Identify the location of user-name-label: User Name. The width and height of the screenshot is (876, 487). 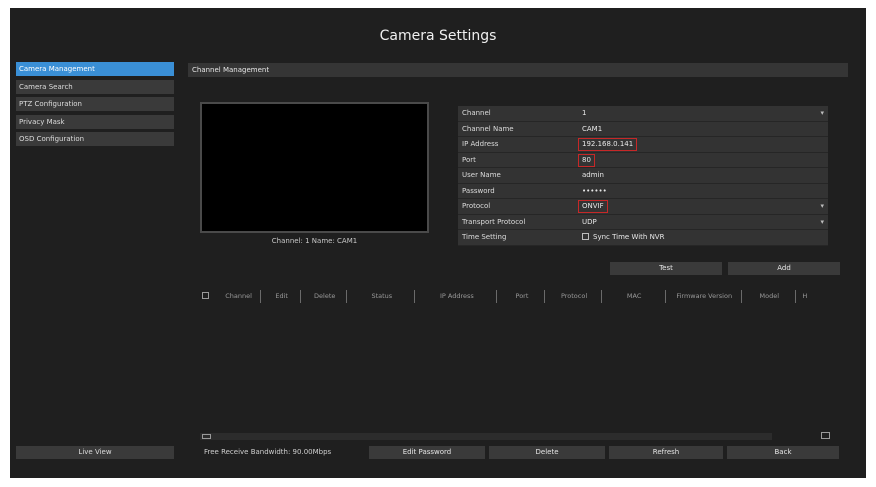
(481, 175).